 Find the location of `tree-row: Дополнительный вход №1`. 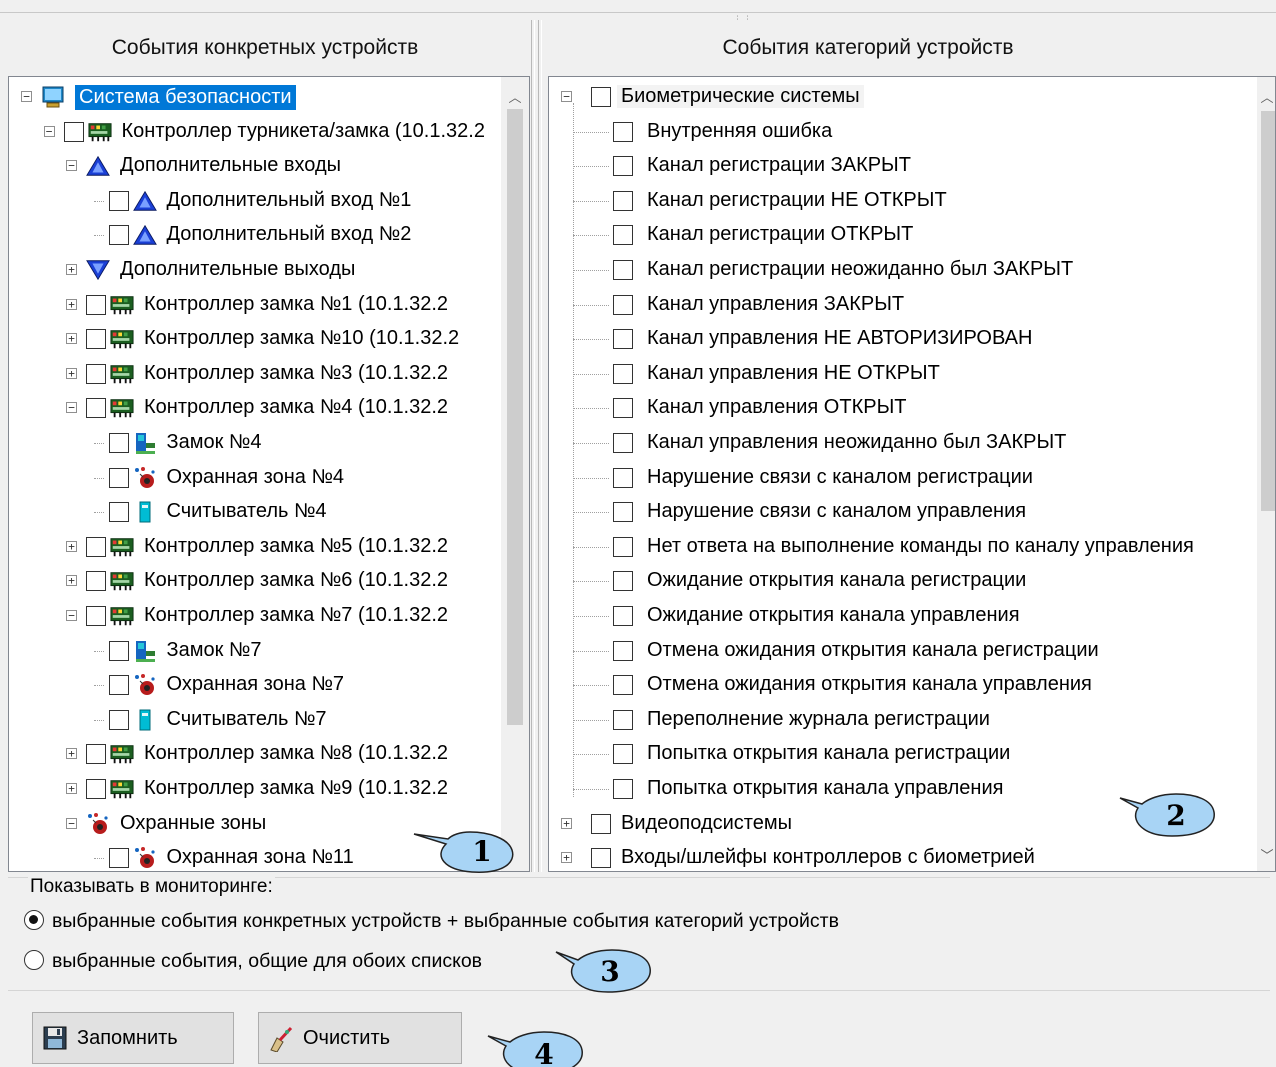

tree-row: Дополнительный вход №1 is located at coordinates (254, 201).